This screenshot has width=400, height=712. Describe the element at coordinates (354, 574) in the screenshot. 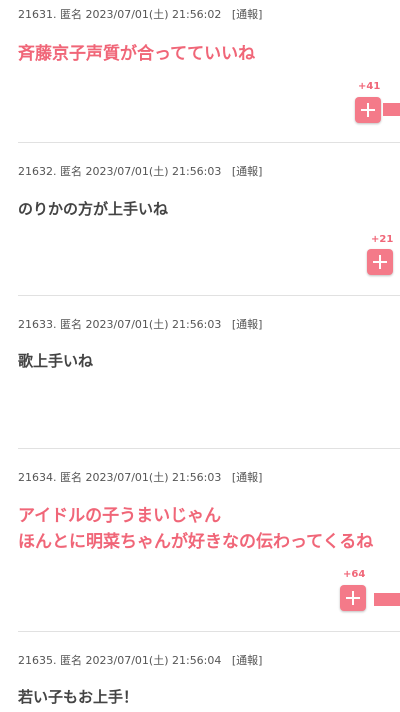

I see `plus-count: +64` at that location.